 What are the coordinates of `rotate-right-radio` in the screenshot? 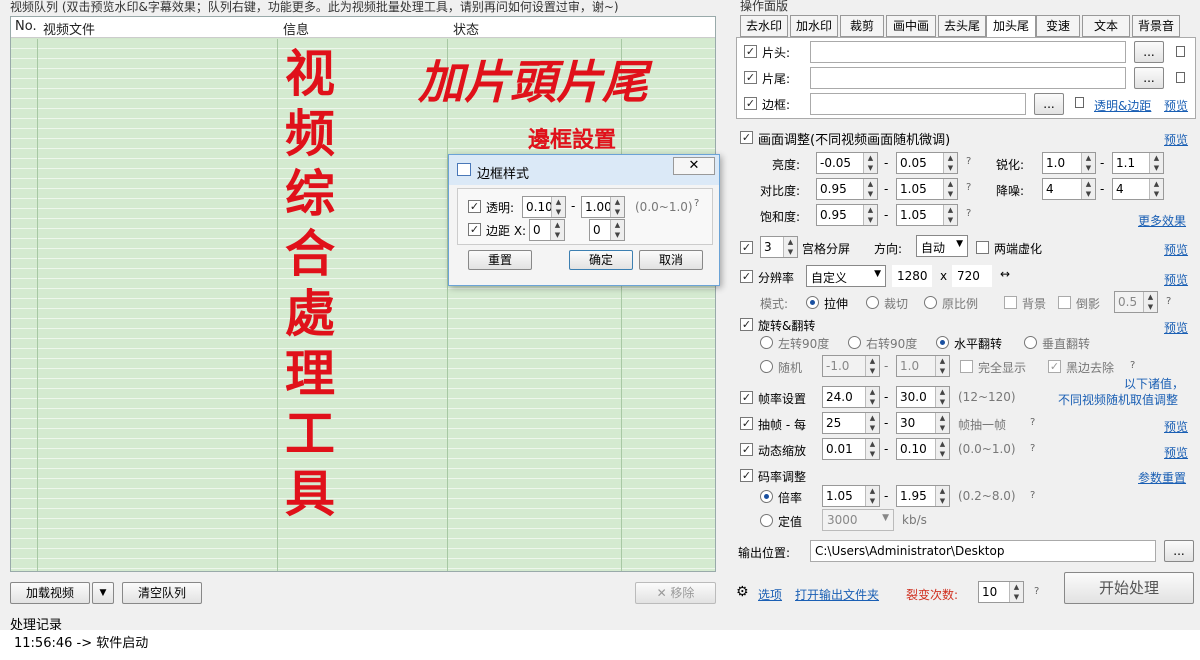 It's located at (854, 342).